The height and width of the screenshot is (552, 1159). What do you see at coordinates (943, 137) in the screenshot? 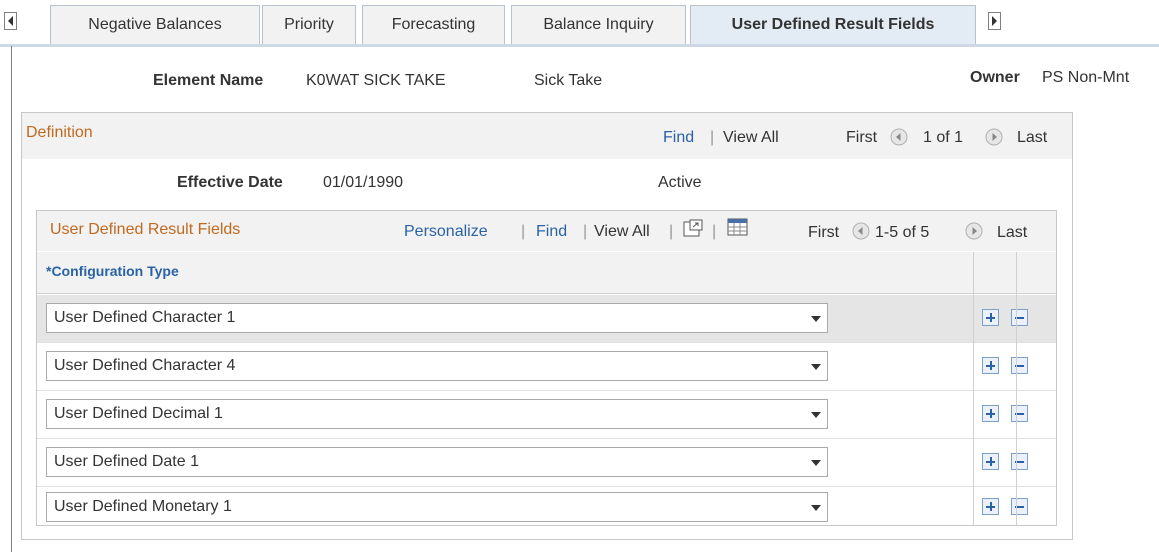
I see `definition-range: 1 of 1` at bounding box center [943, 137].